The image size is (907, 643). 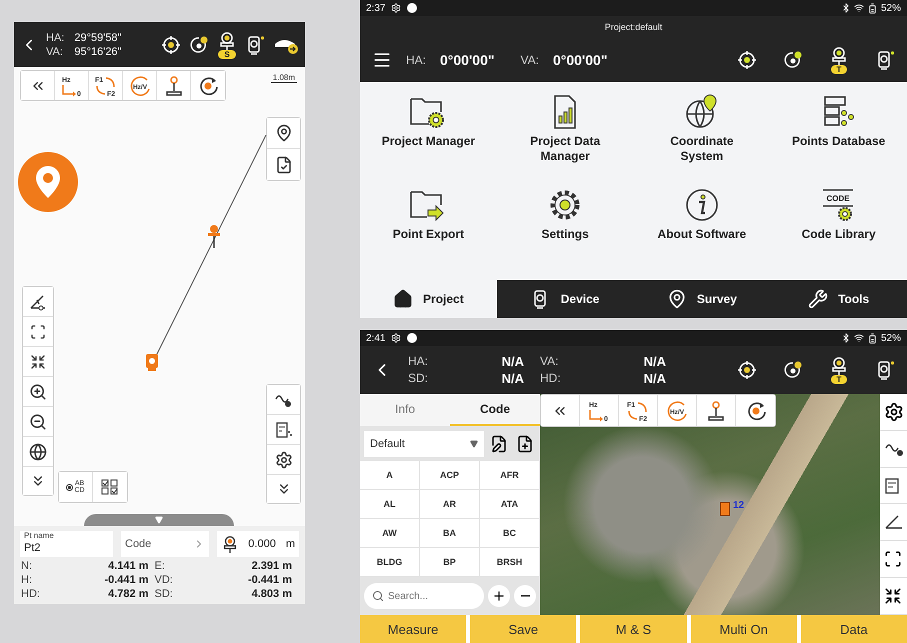 I want to click on menu-tile: Project Data Manager, so click(x=565, y=134).